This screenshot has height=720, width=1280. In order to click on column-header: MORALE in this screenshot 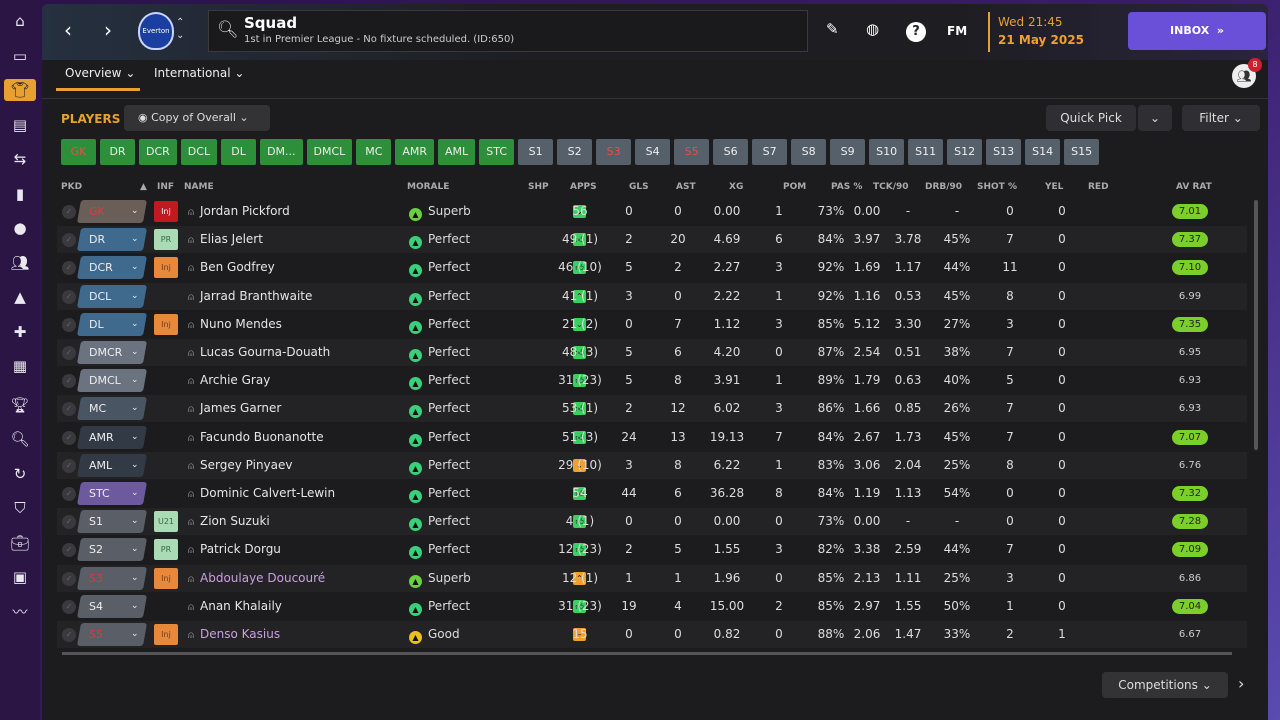, I will do `click(428, 187)`.